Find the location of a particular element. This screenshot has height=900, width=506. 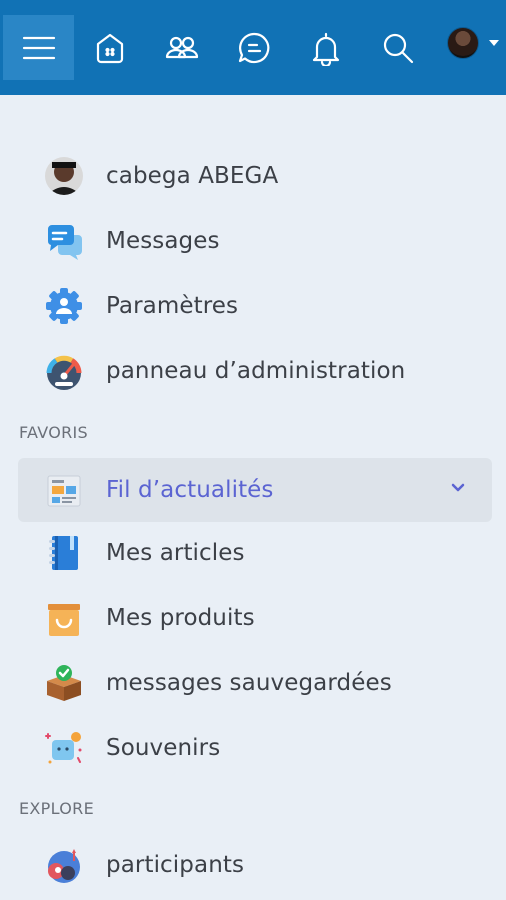

section-explore-title: EXPLORE is located at coordinates (56, 808).